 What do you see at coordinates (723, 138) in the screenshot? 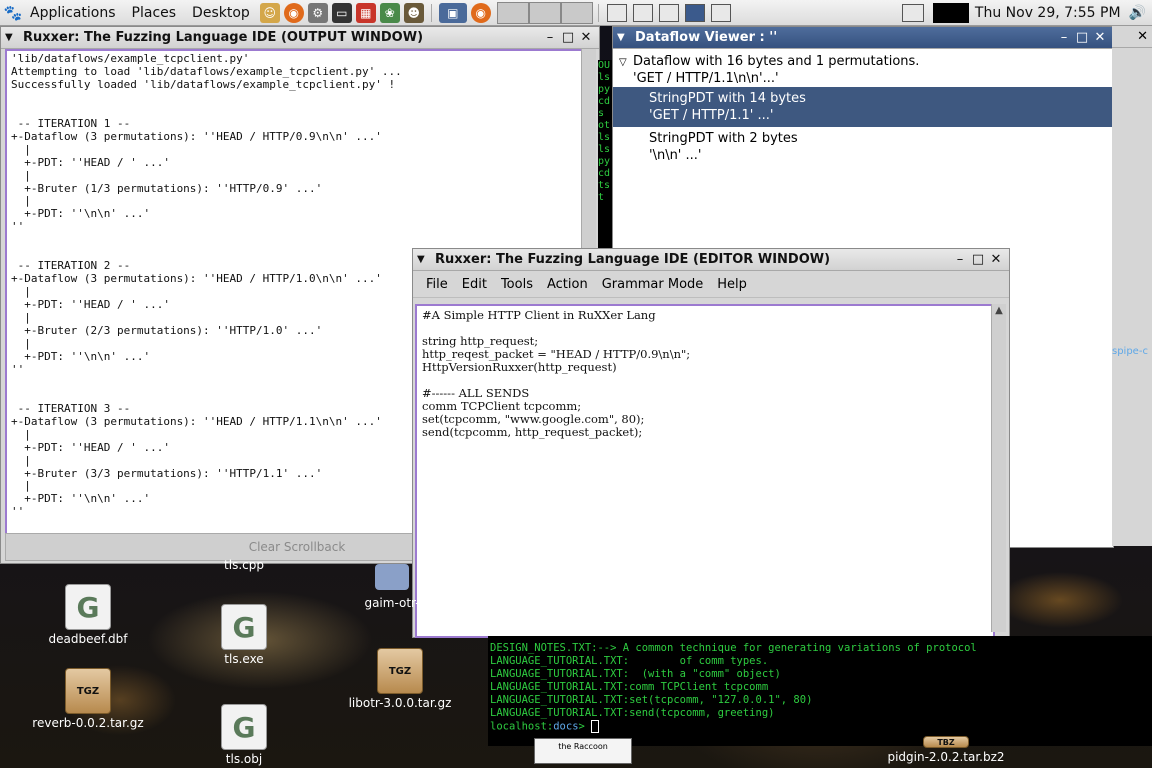
I see `pdt-label: StringPDT with 2 bytes` at bounding box center [723, 138].